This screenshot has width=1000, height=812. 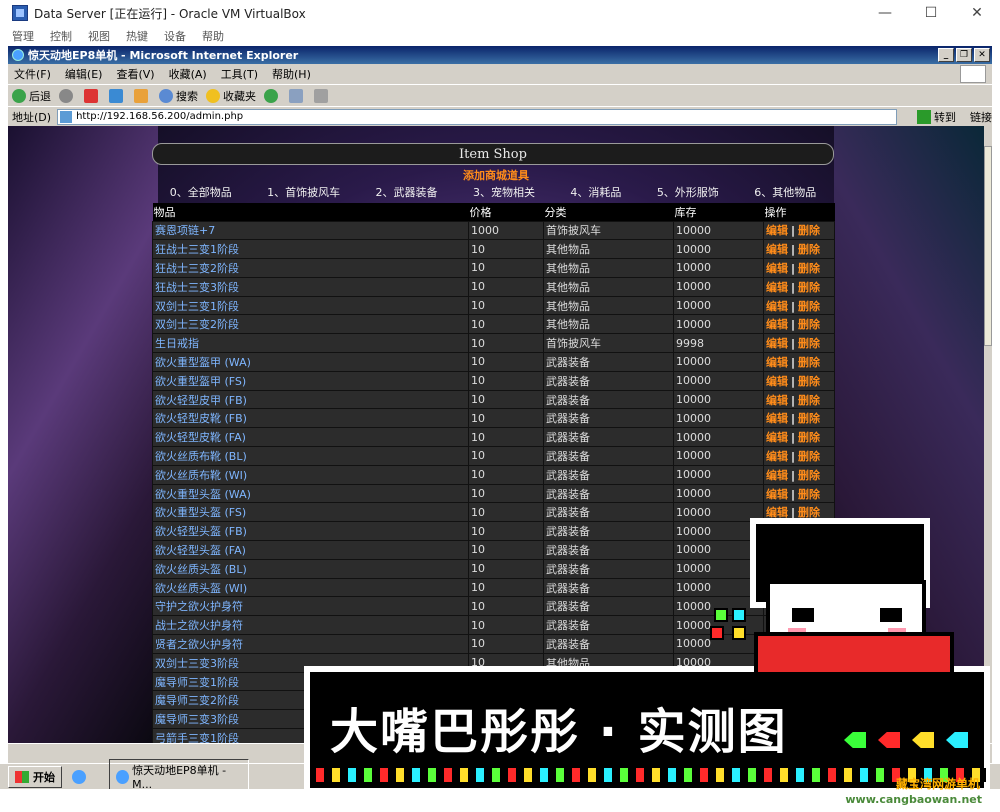 I want to click on item-name-cell: 双剑士三变1阶段, so click(x=310, y=305).